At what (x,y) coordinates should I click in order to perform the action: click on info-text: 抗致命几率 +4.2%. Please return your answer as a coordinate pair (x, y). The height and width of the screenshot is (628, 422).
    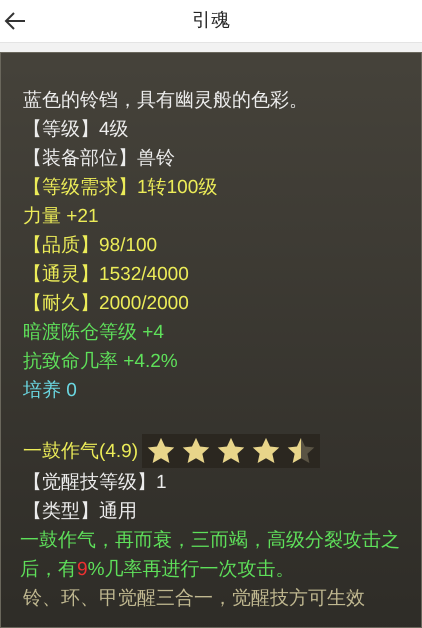
    Looking at the image, I should click on (101, 362).